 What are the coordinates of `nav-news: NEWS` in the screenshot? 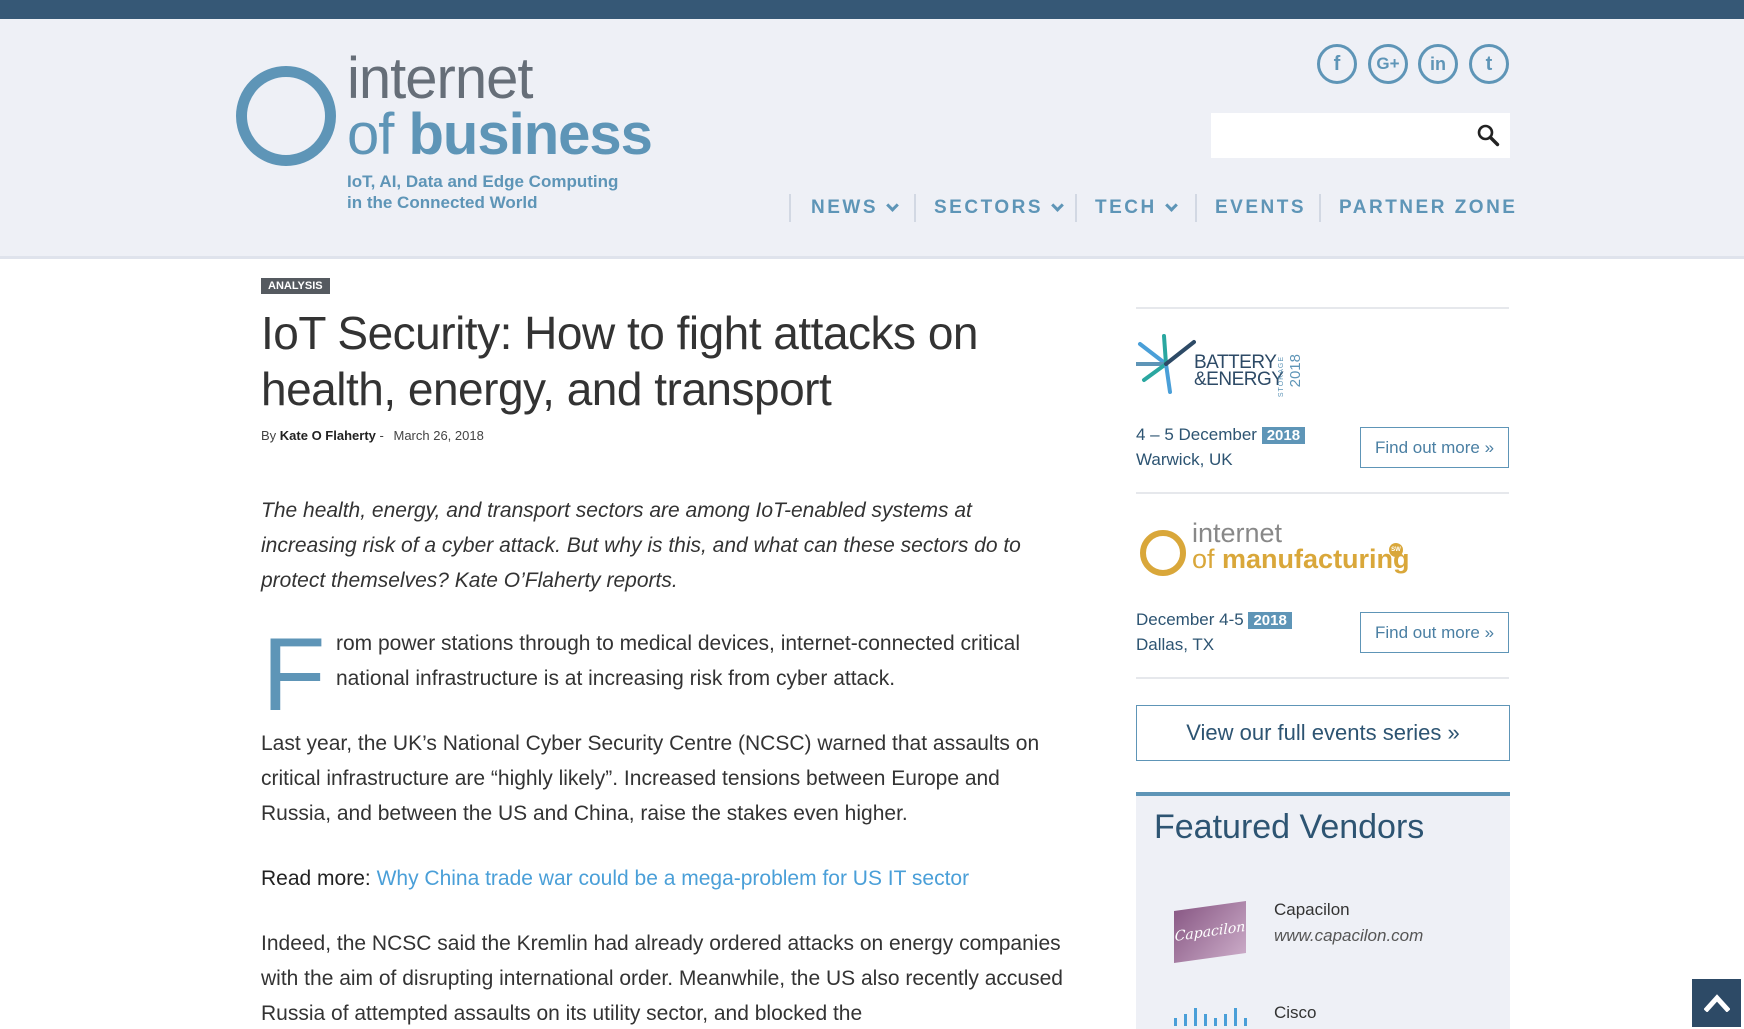 It's located at (855, 208).